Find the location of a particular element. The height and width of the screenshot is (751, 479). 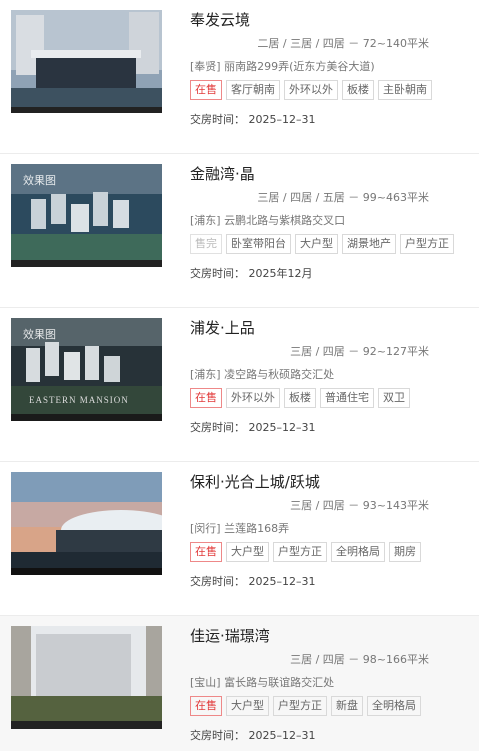

feature-tag: 期房 is located at coordinates (405, 552).